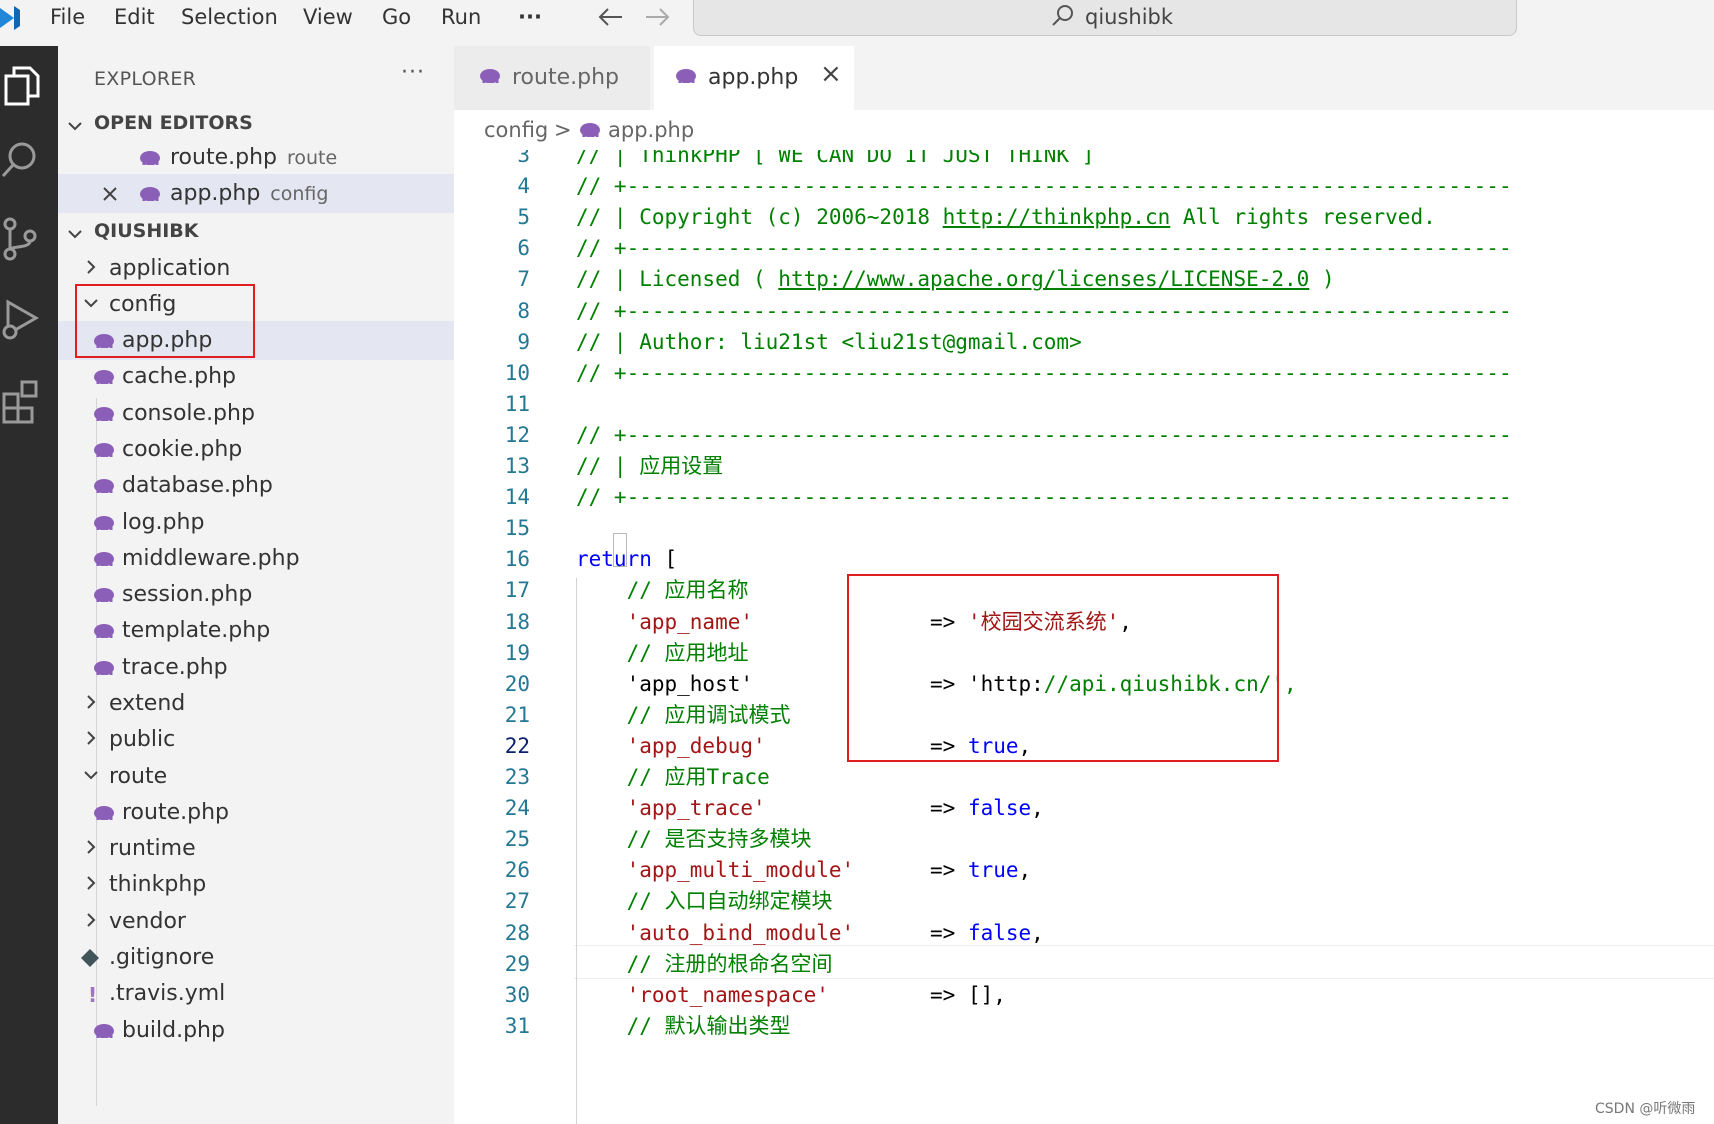 This screenshot has width=1714, height=1124. I want to click on open-editor-item-active: app.php config, so click(256, 193).